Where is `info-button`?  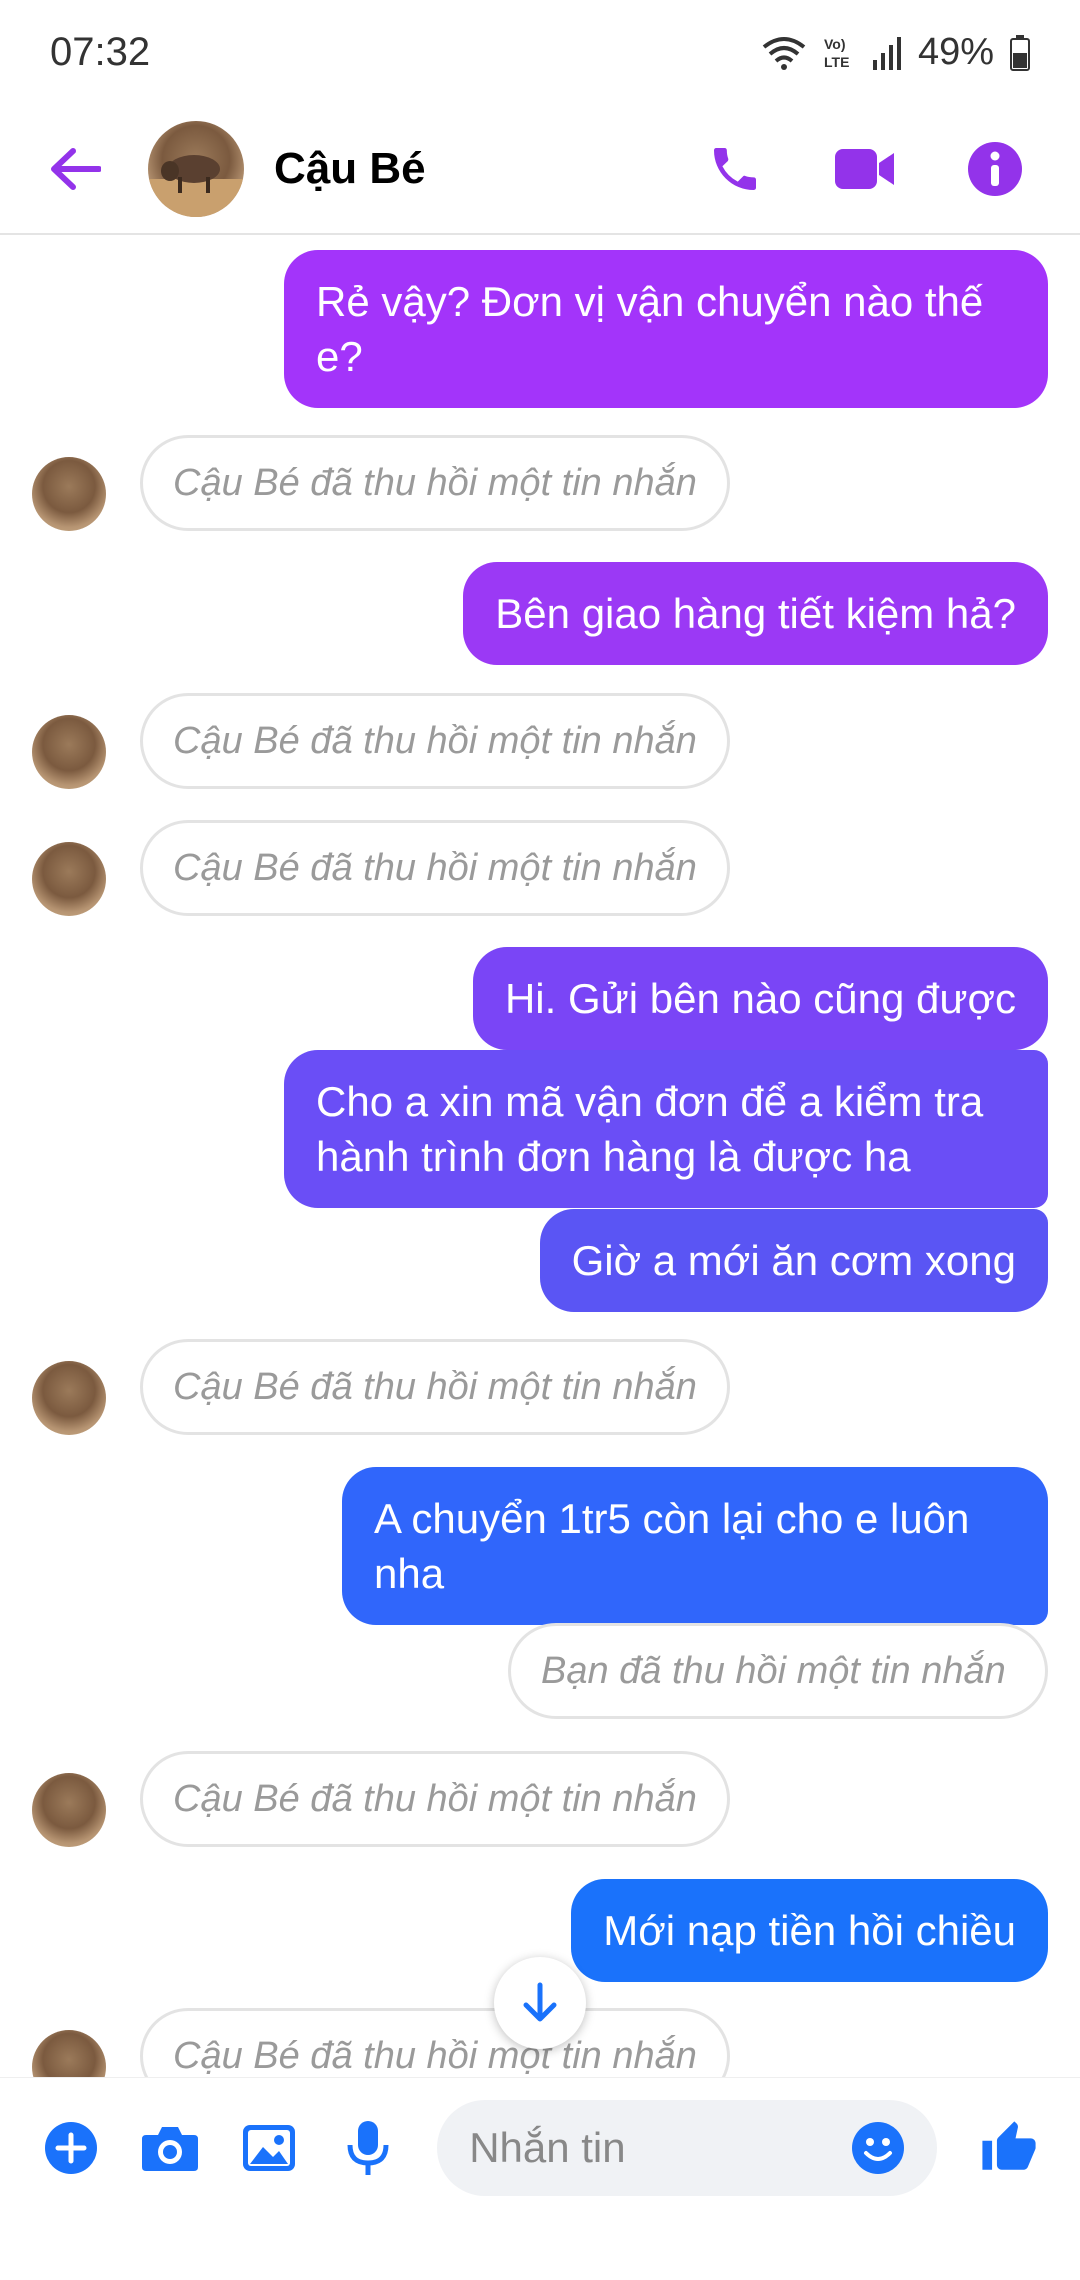
info-button is located at coordinates (995, 169).